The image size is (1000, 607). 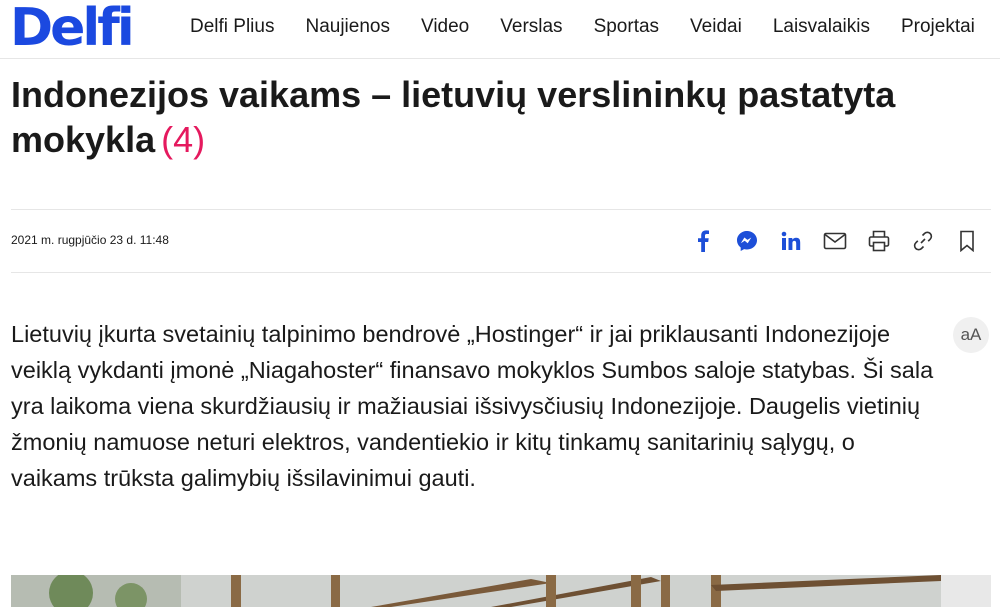 I want to click on email-share-button, so click(x=835, y=241).